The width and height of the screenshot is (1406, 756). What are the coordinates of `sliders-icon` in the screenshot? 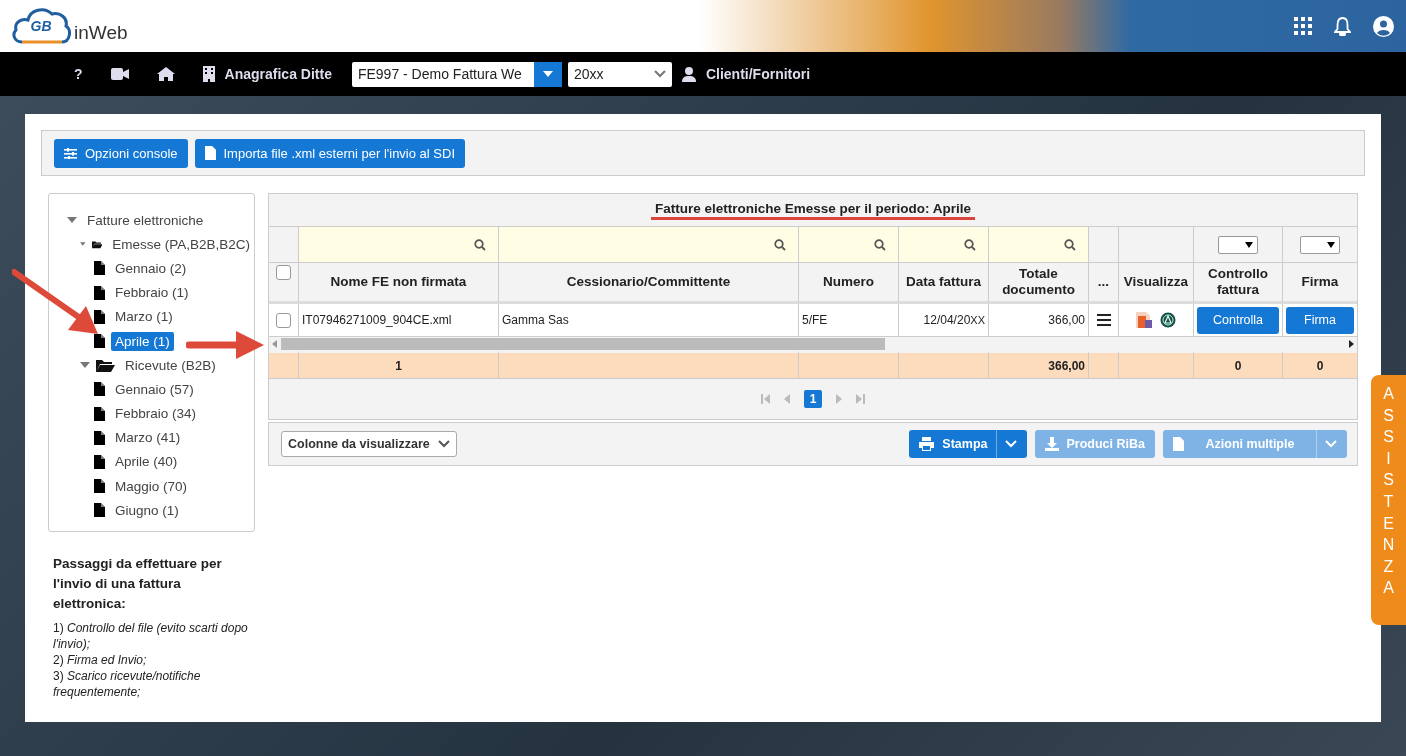 It's located at (70, 153).